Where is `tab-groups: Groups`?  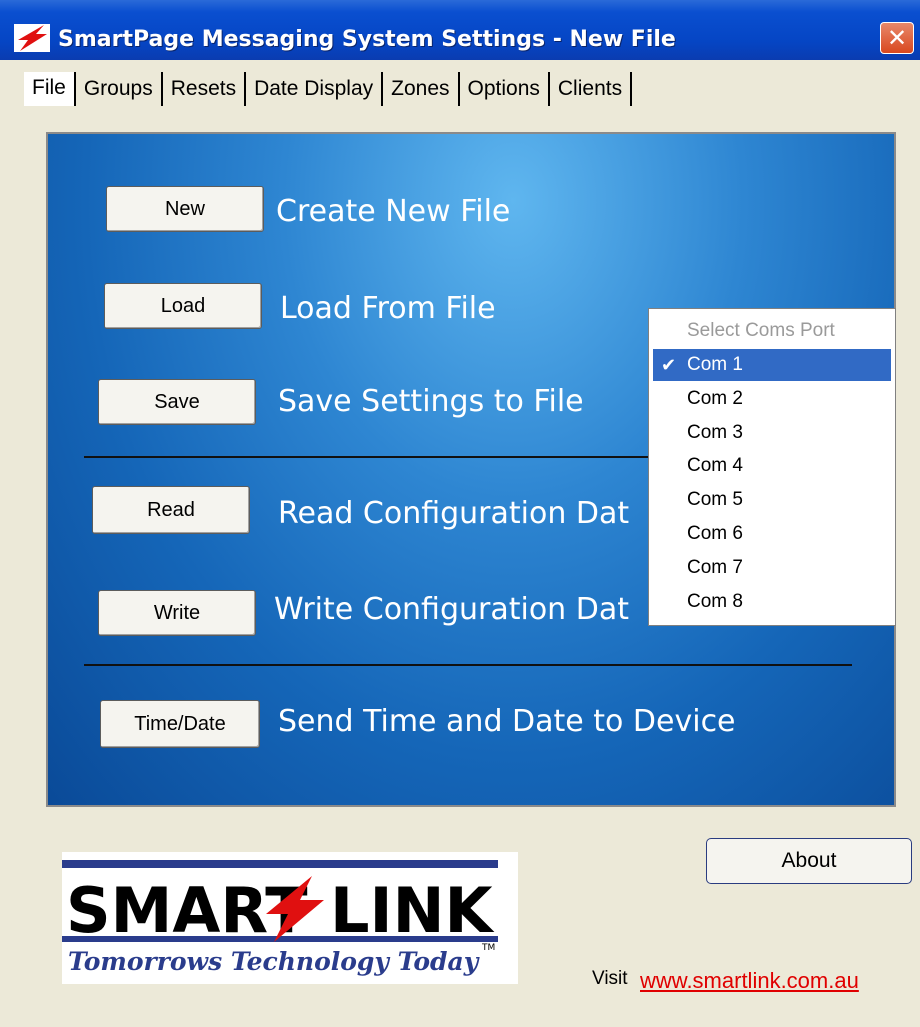
tab-groups: Groups is located at coordinates (119, 89).